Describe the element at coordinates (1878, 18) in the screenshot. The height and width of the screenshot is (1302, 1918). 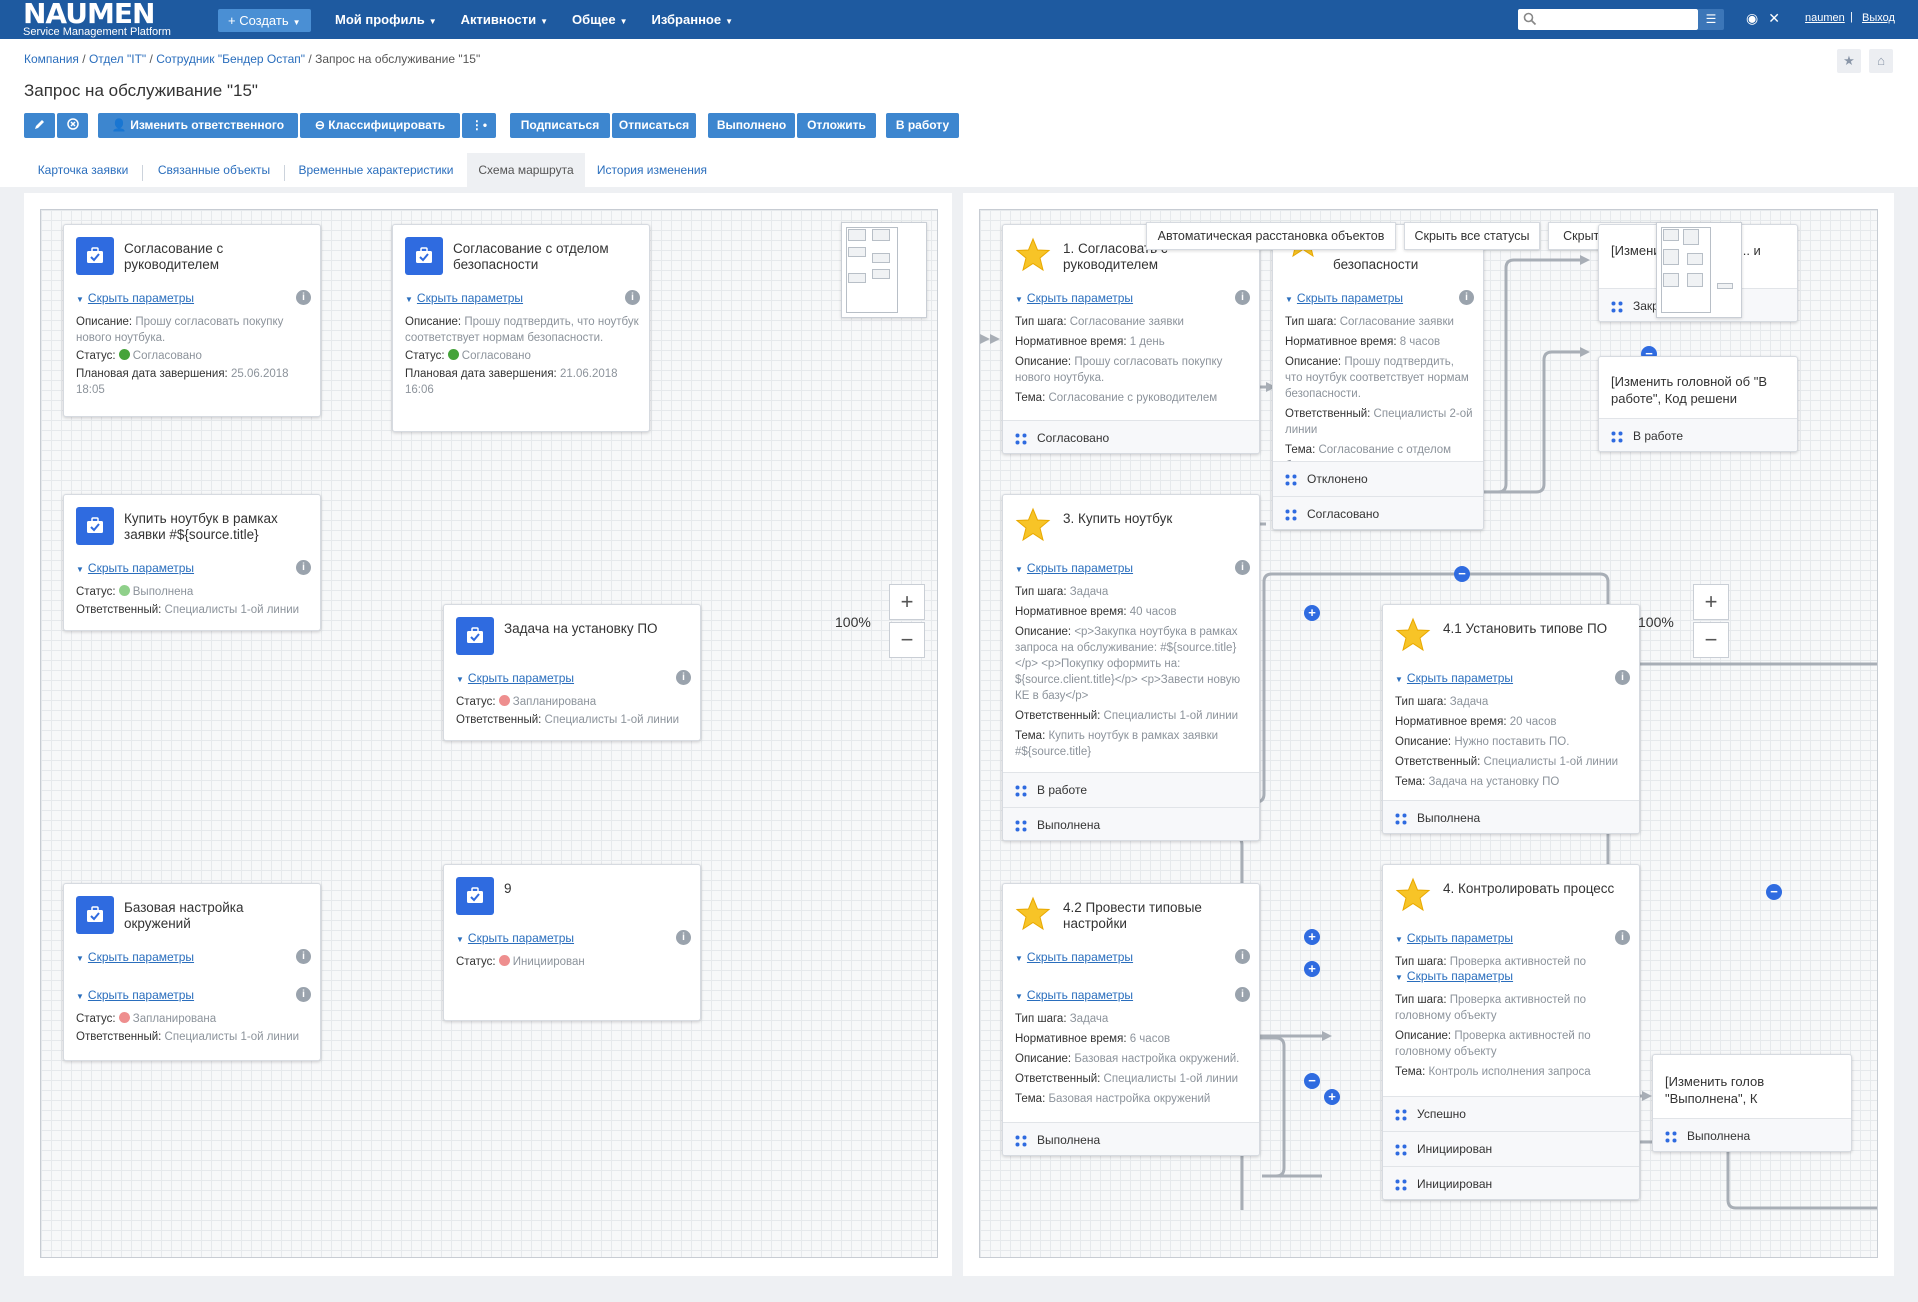
I see `logout-link: Выход` at that location.